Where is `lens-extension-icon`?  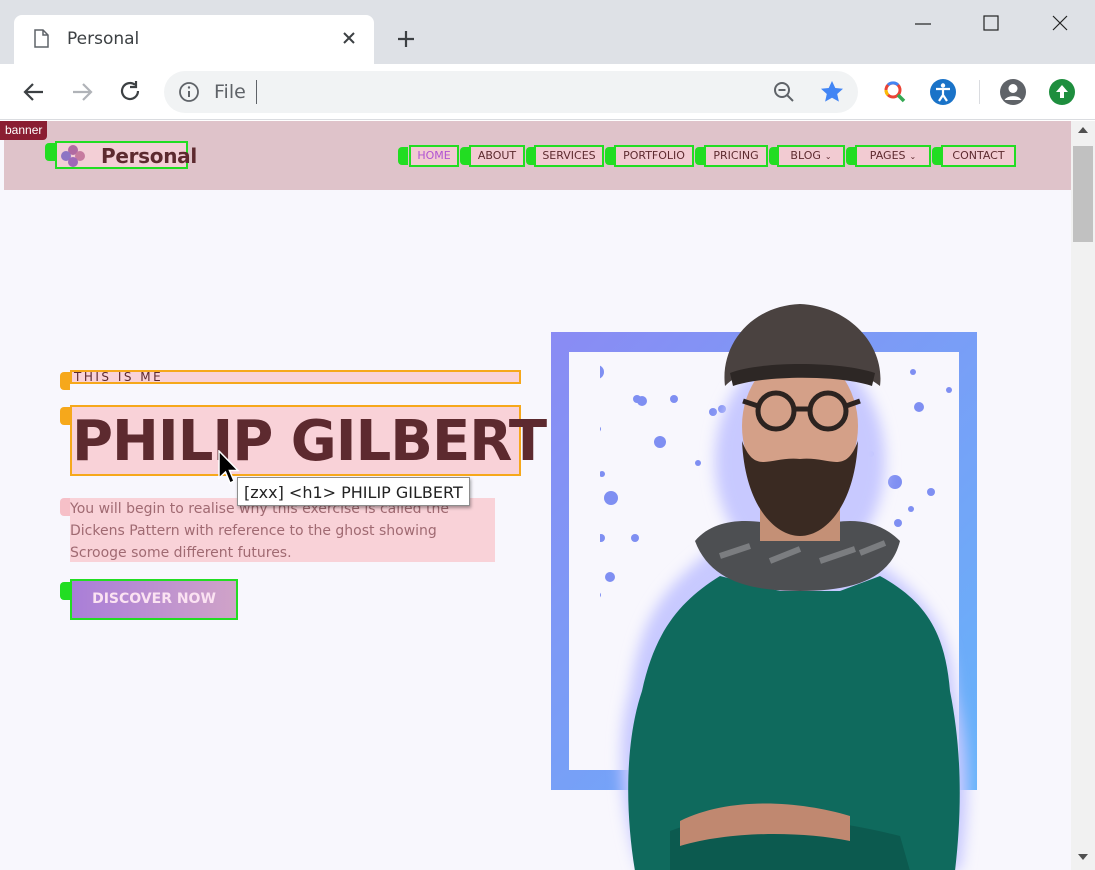 lens-extension-icon is located at coordinates (895, 92).